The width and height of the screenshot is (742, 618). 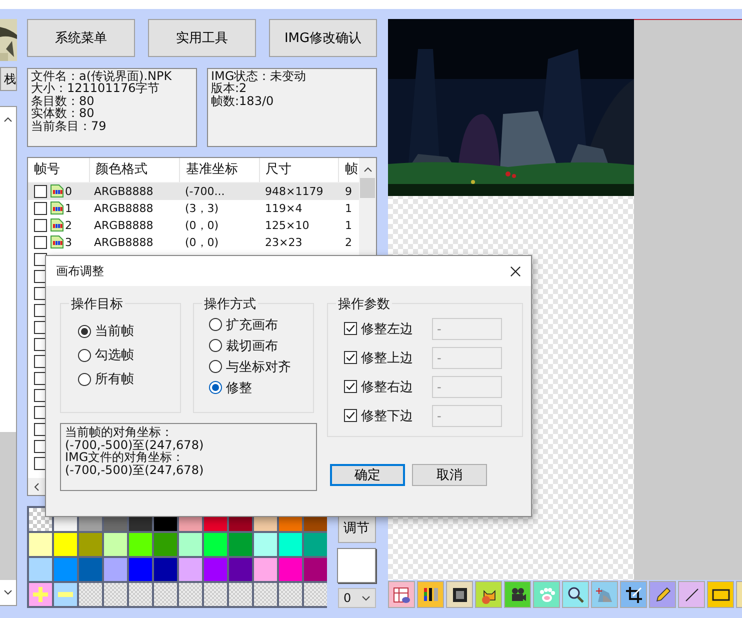 What do you see at coordinates (243, 101) in the screenshot?
I see `info-text: 帧数:183/0` at bounding box center [243, 101].